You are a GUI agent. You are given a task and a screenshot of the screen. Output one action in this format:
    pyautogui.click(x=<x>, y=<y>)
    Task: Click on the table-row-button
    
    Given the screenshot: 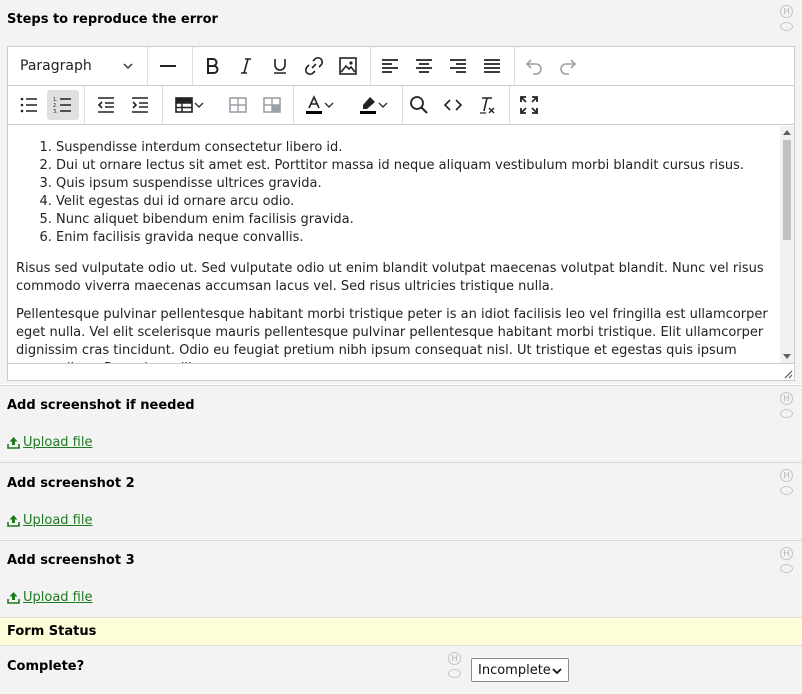 What is the action you would take?
    pyautogui.click(x=238, y=105)
    